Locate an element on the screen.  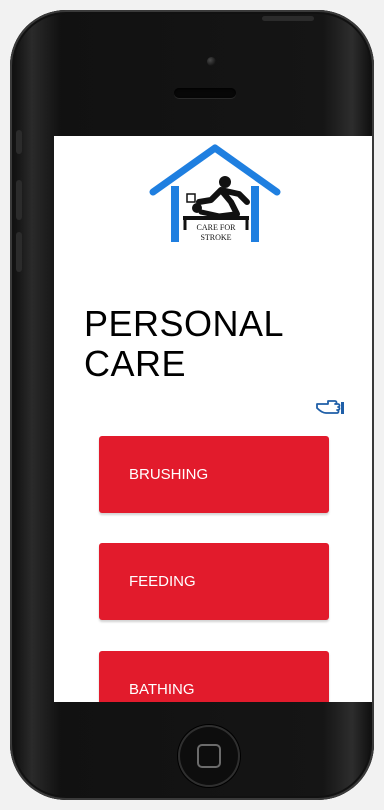
logo-text-line1: CARE FOR is located at coordinates (217, 227).